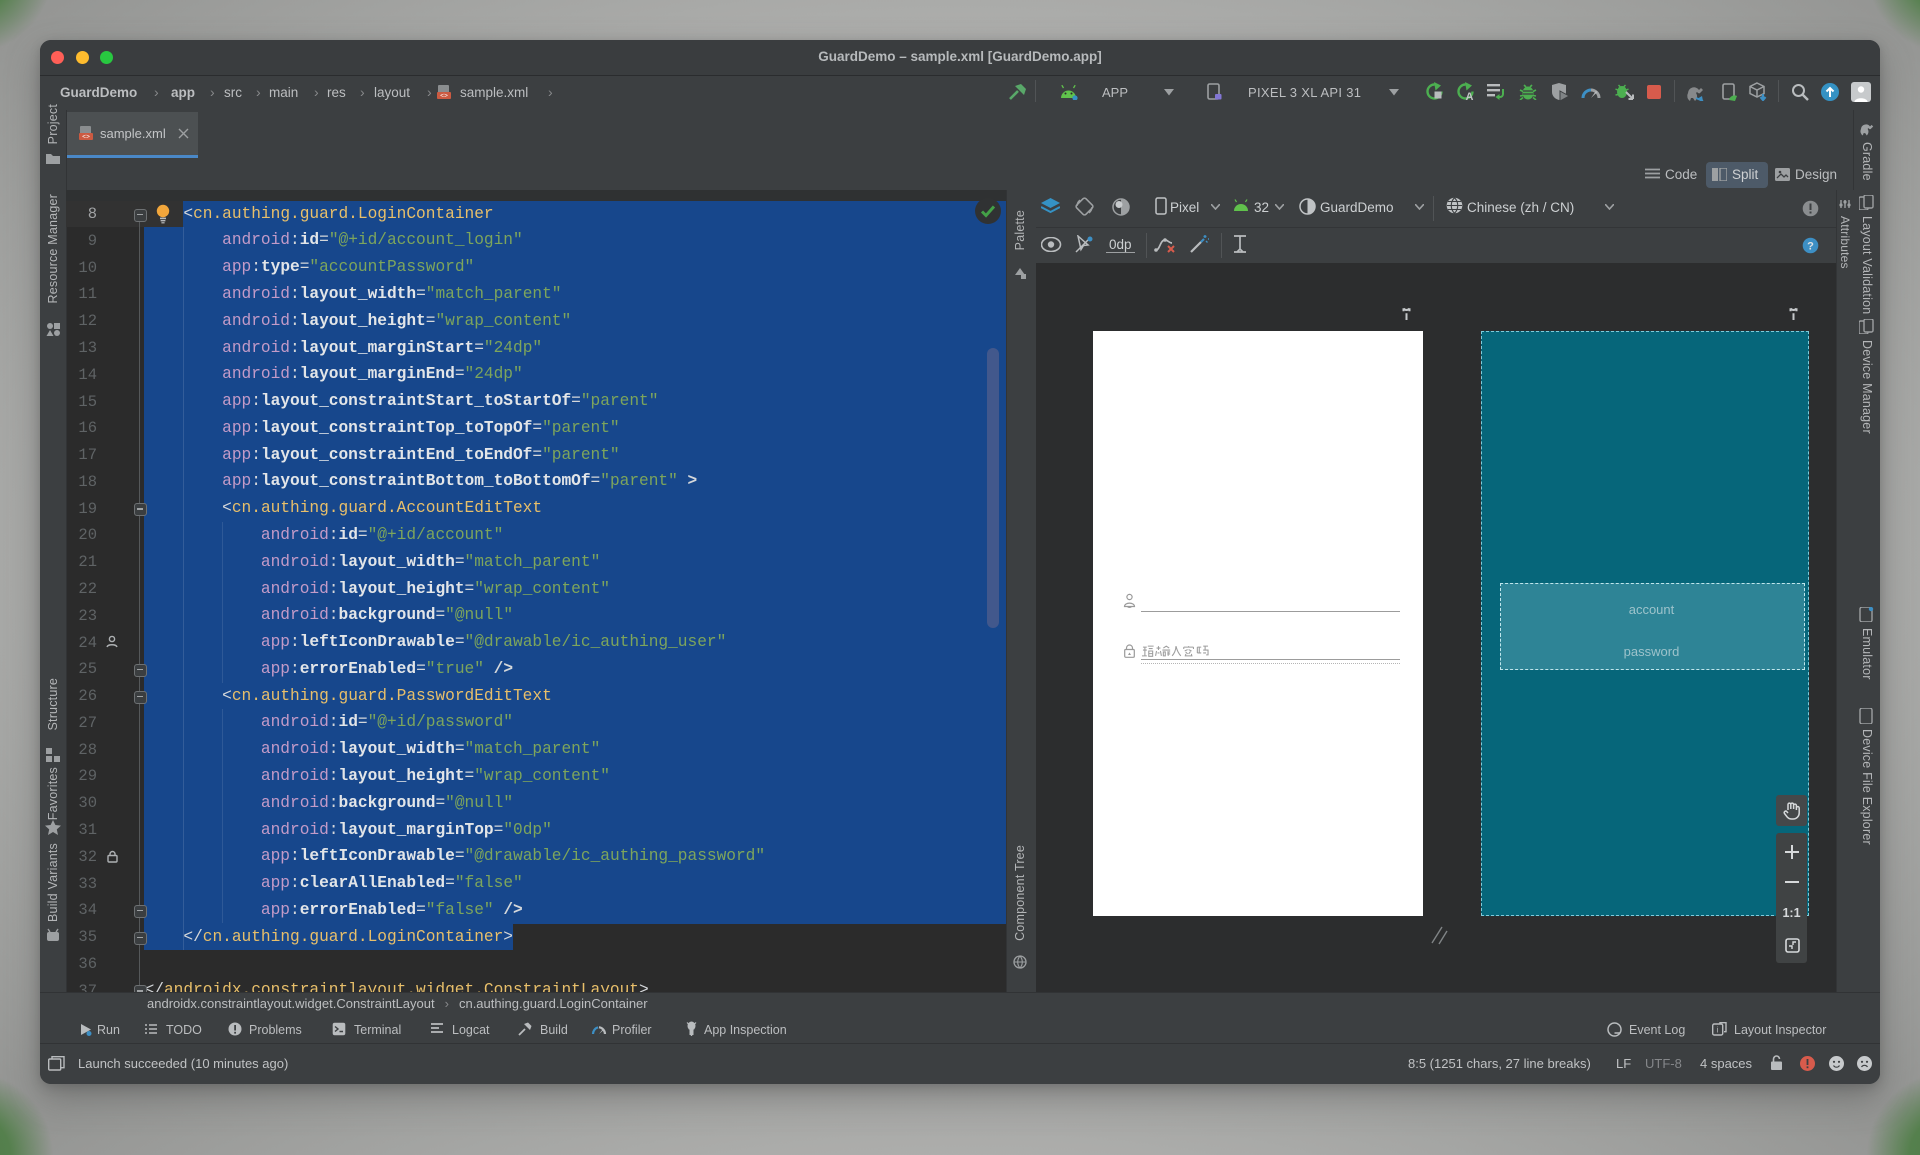  Describe the element at coordinates (1718, 1030) in the screenshot. I see `svg-text: i` at that location.